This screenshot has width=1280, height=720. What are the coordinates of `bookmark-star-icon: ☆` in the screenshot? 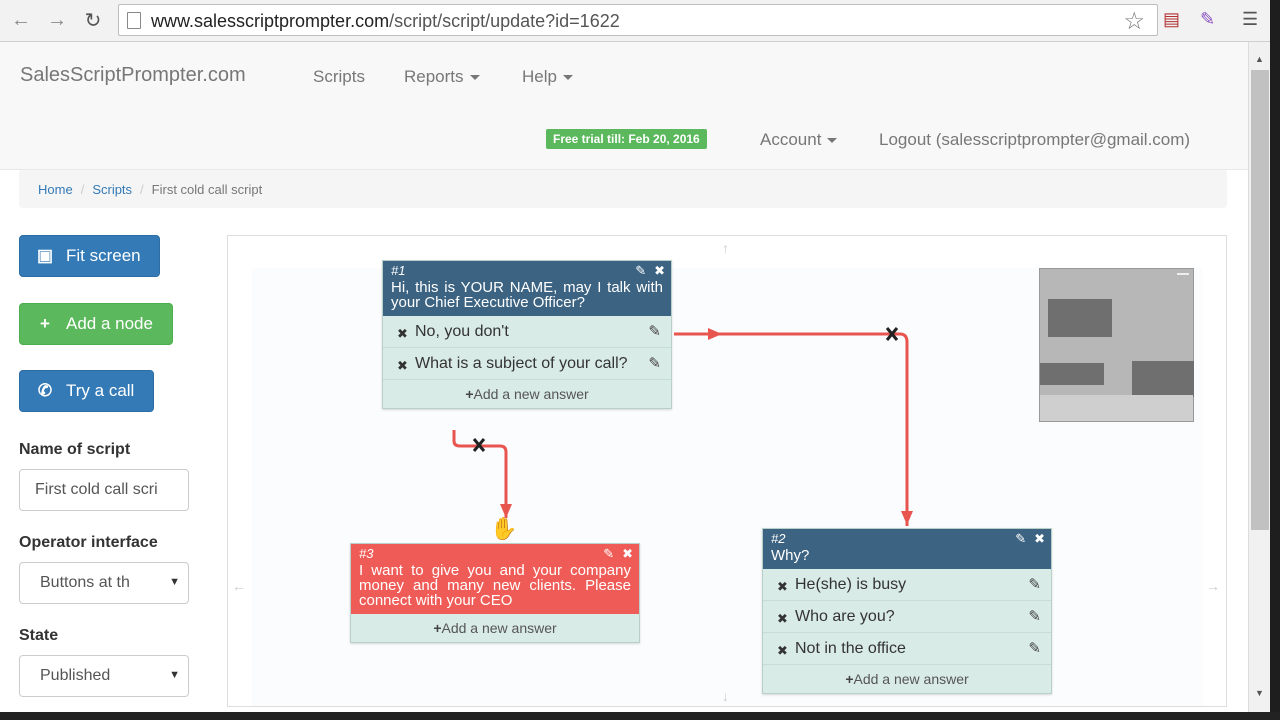 It's located at (1134, 21).